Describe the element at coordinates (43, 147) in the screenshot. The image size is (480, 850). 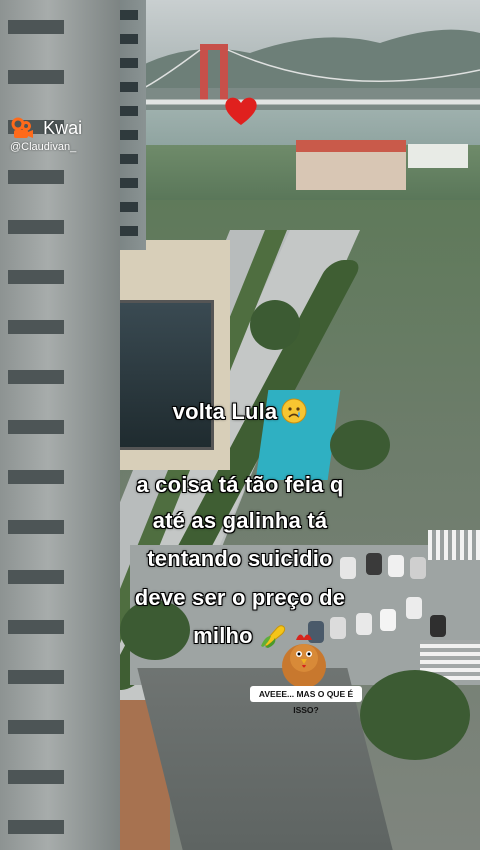
I see `creator-handle: @Claudivan_` at that location.